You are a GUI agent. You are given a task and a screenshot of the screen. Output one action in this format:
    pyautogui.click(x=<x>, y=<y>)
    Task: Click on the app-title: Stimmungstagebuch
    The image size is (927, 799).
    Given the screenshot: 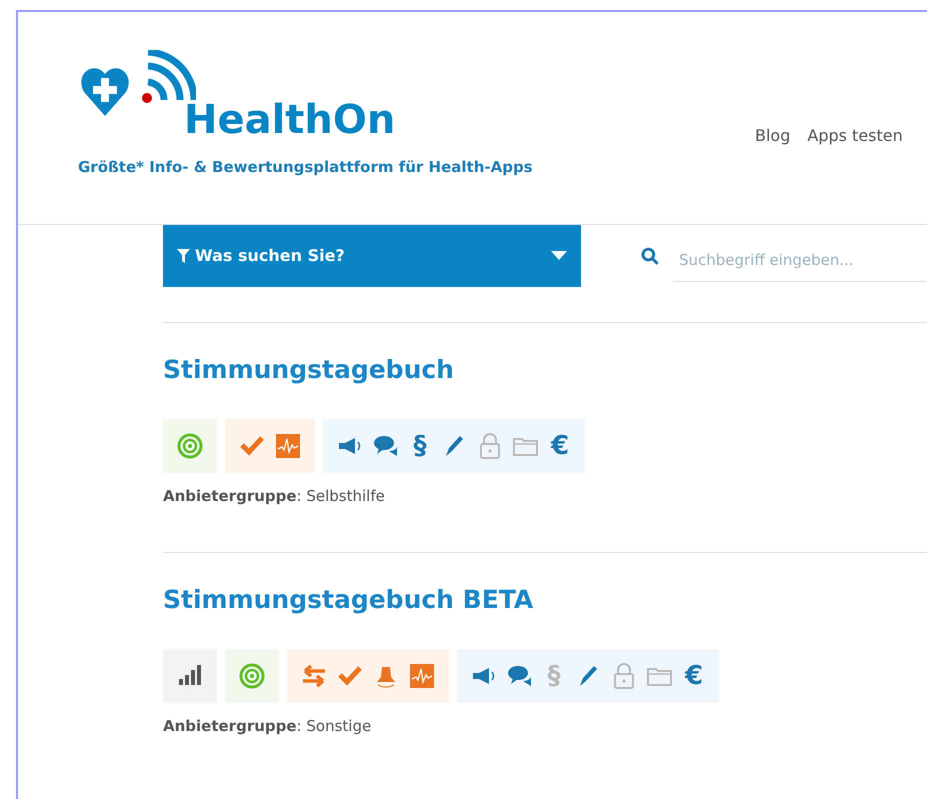 What is the action you would take?
    pyautogui.click(x=308, y=369)
    